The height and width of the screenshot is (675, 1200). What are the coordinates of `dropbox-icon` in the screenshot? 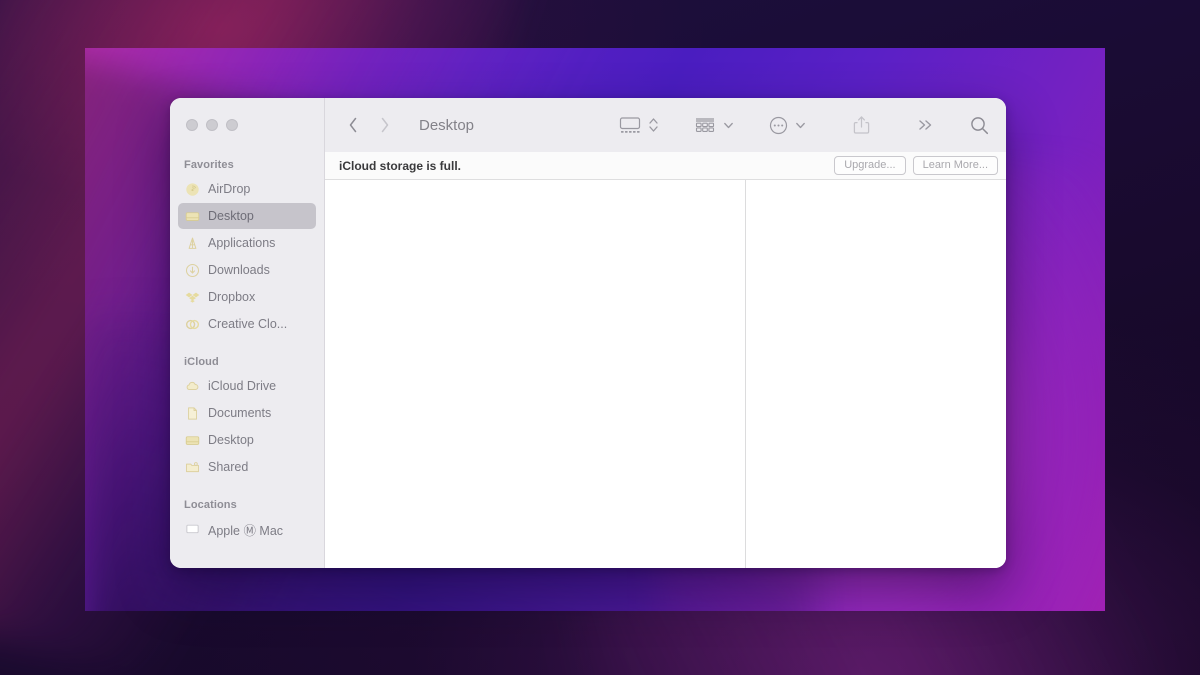 It's located at (192, 297).